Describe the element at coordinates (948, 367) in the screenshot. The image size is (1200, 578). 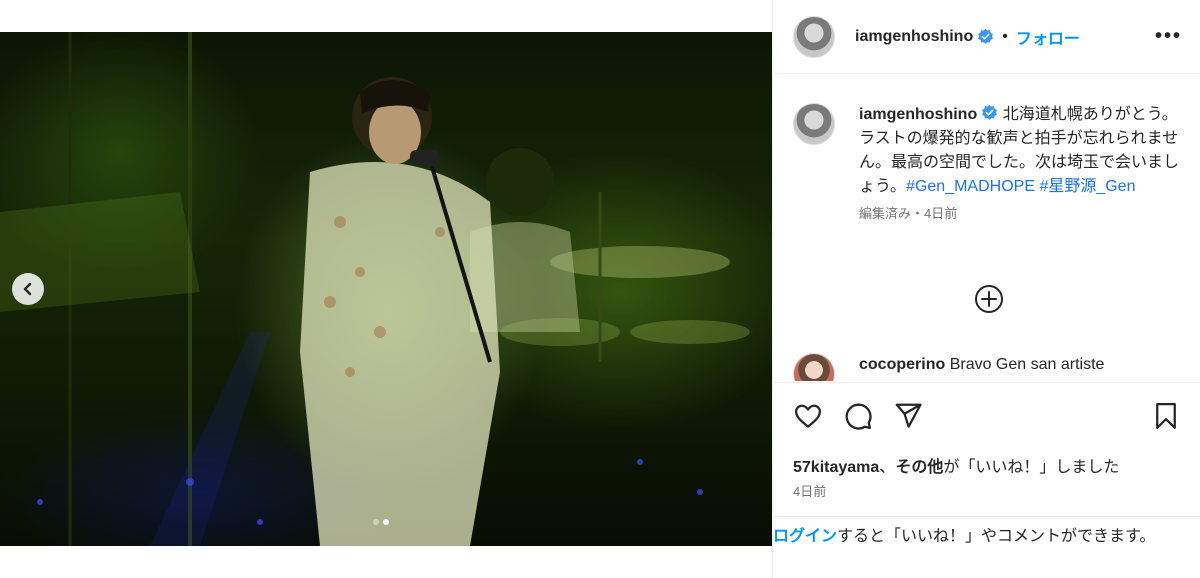
I see `comment-item: cocoperino Bravo Gen san artiste` at that location.